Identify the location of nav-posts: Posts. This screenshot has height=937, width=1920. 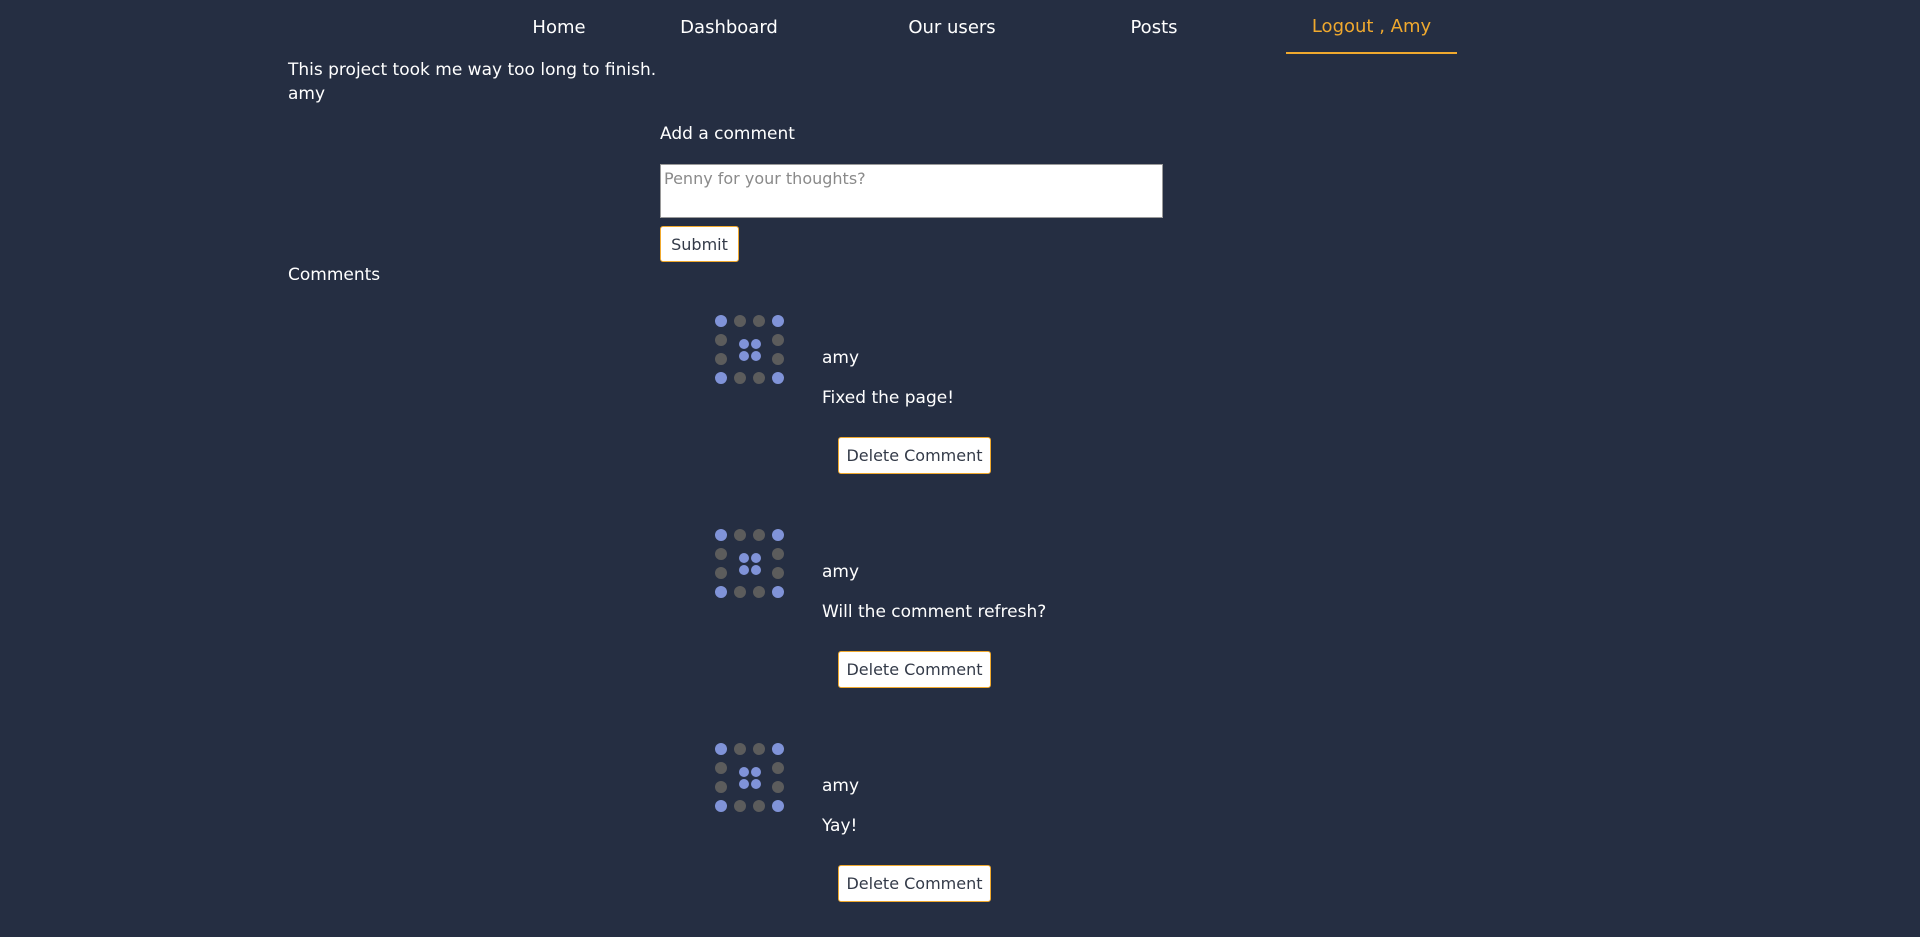
(1154, 27).